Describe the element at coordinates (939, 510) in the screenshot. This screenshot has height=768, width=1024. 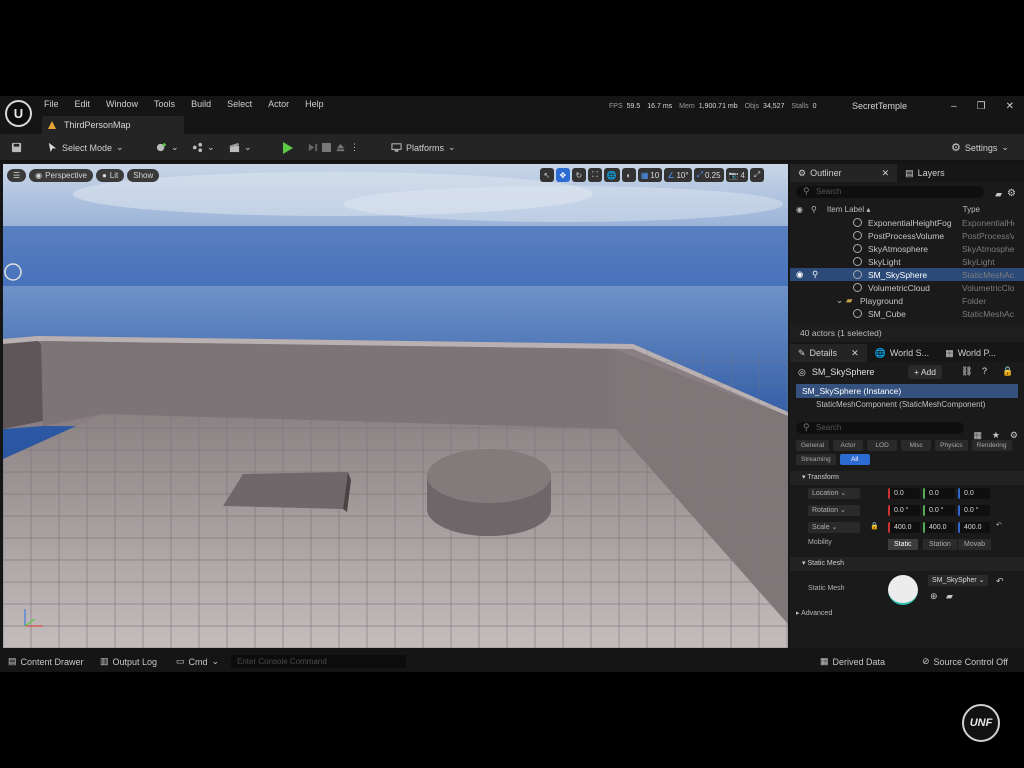
I see `rotation-y-field: 0.0 °` at that location.